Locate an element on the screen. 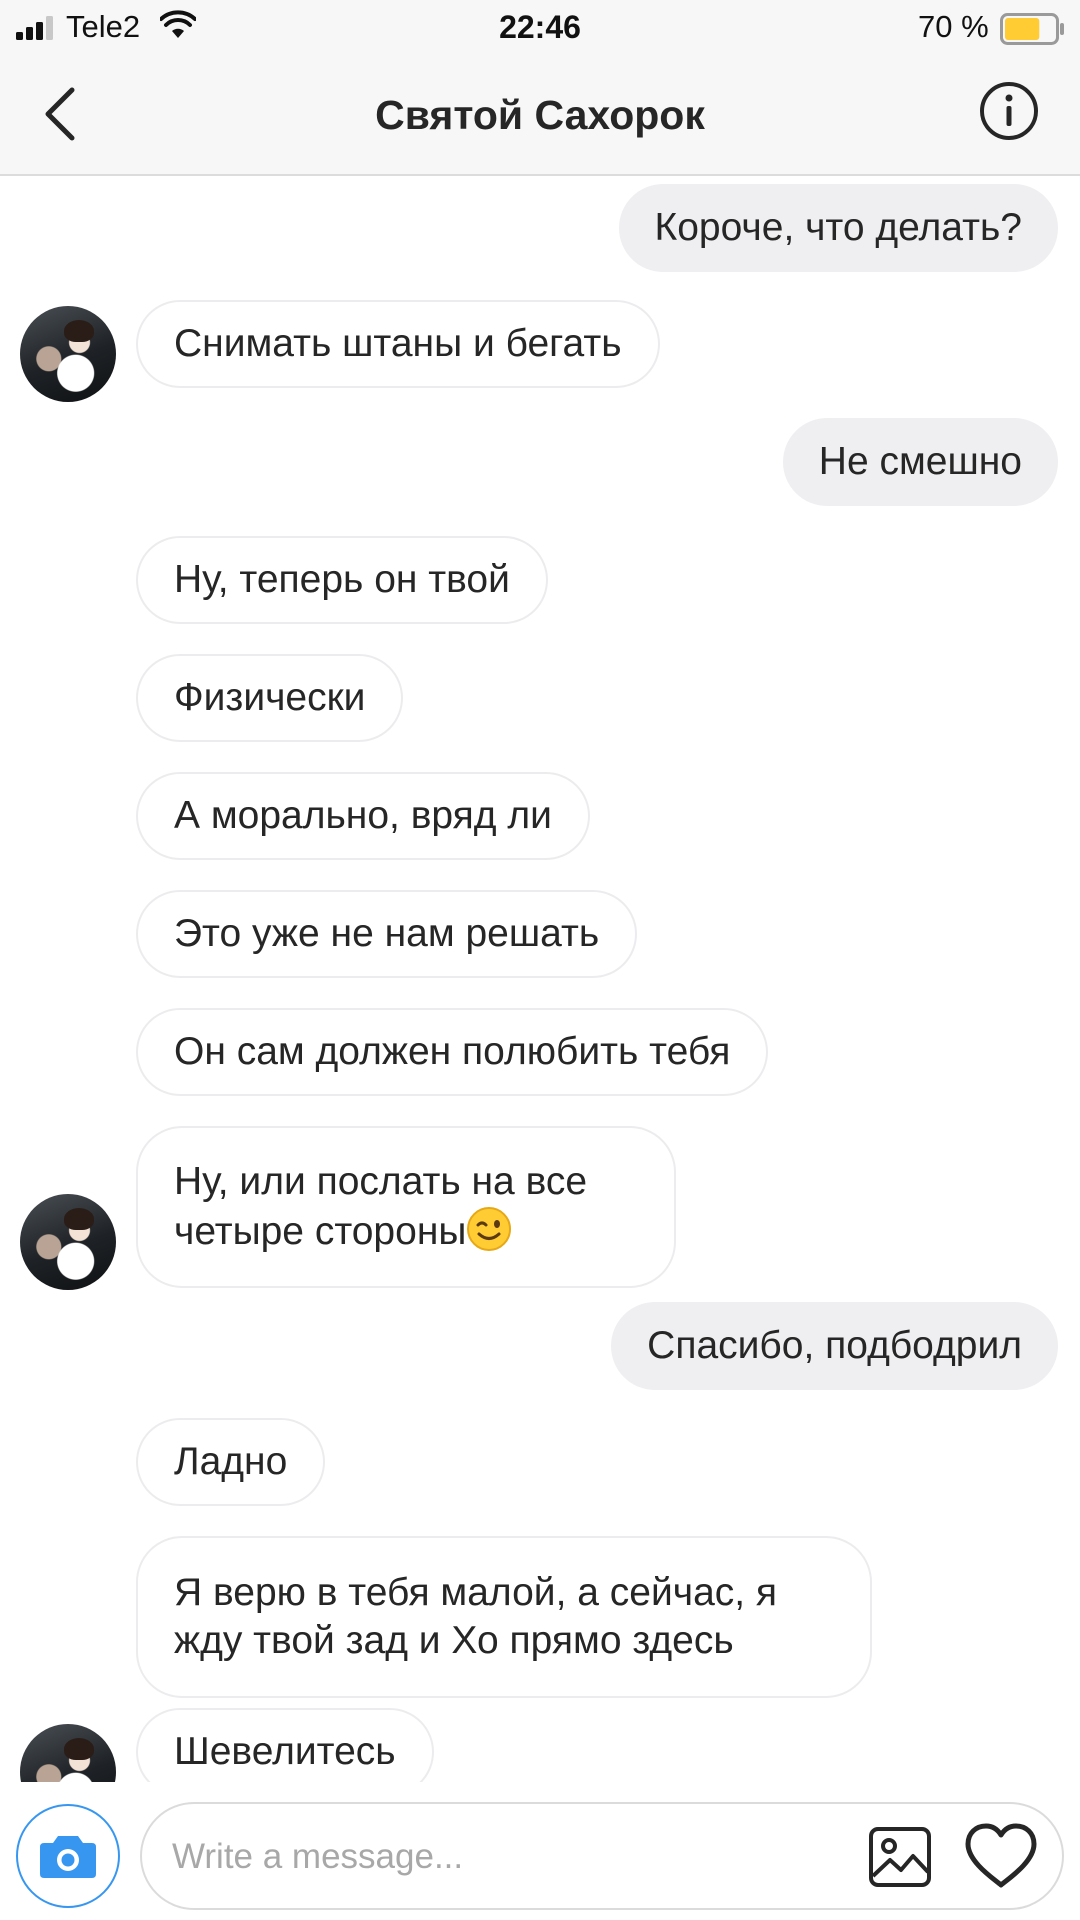  message-input-wrapper is located at coordinates (602, 1856).